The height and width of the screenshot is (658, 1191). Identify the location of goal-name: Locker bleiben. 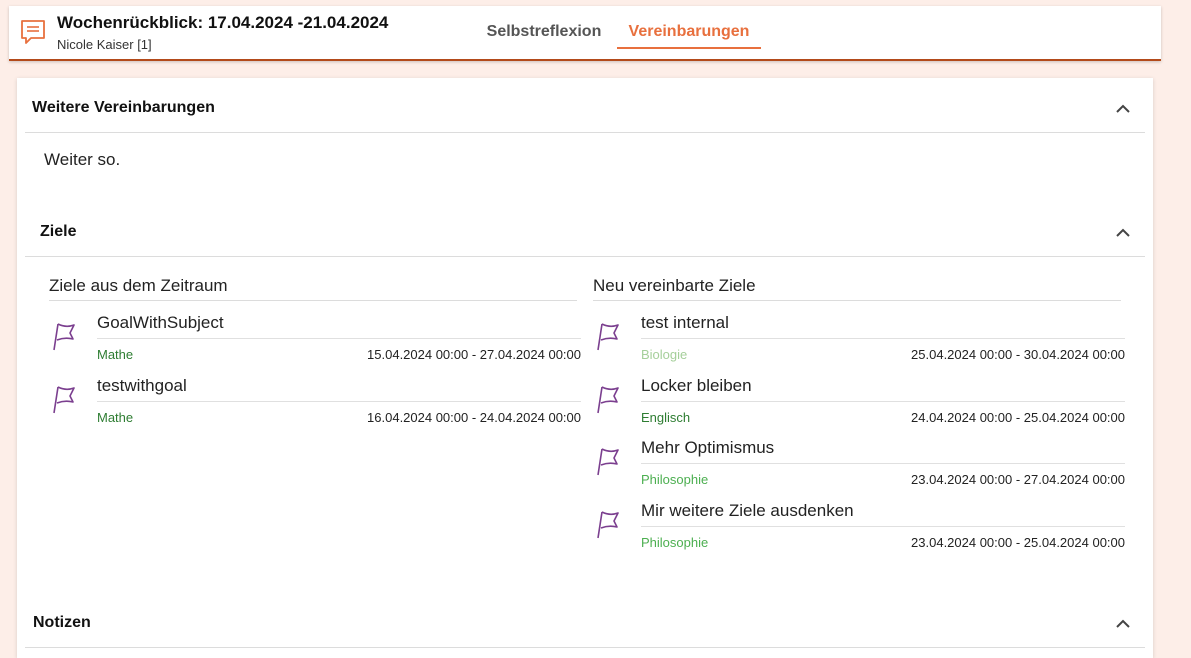
(883, 389).